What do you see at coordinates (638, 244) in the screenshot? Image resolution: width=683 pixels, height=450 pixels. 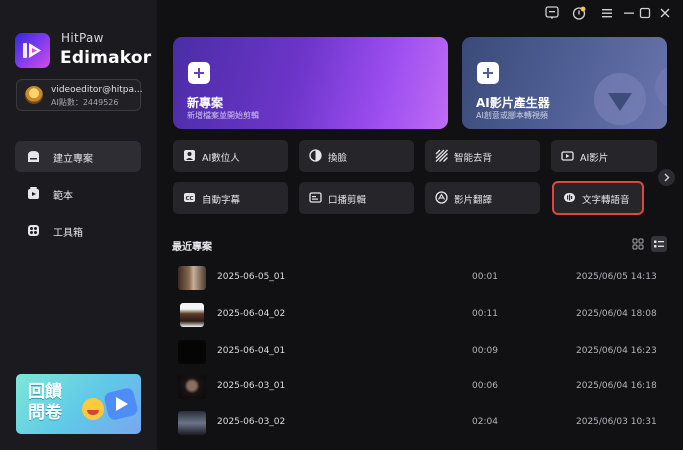 I see `grid-view-icon` at bounding box center [638, 244].